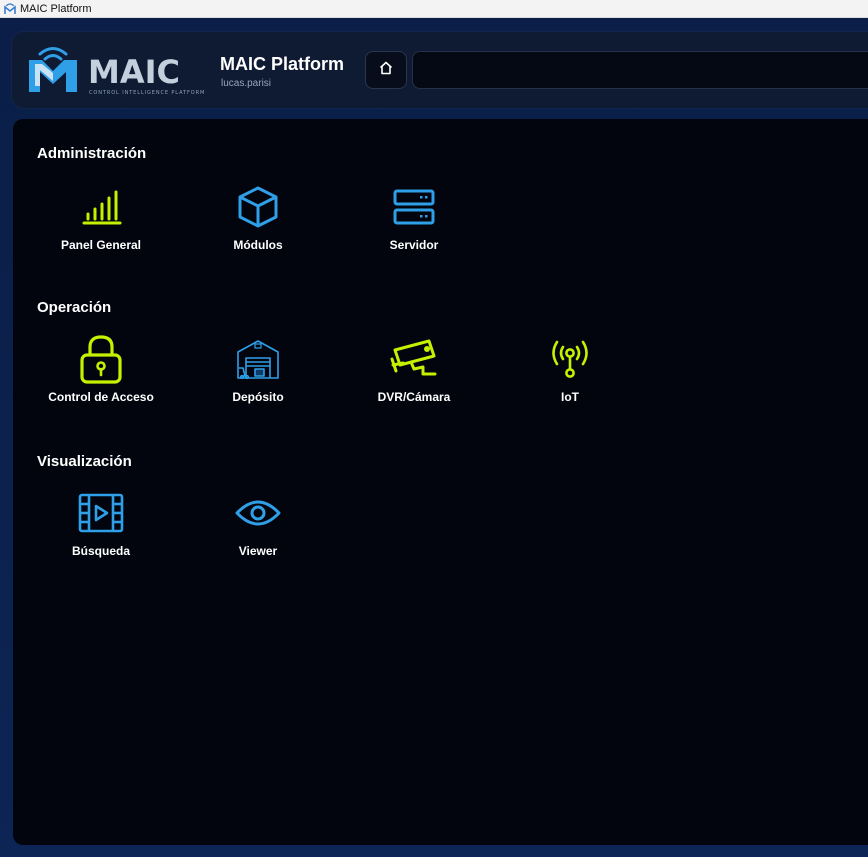 The height and width of the screenshot is (857, 868). What do you see at coordinates (101, 245) in the screenshot?
I see `tile-label: Panel General` at bounding box center [101, 245].